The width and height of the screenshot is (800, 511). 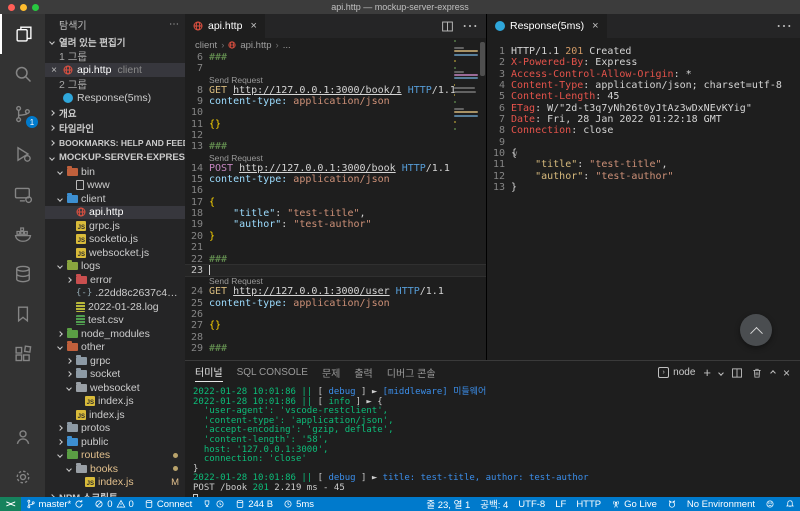 I want to click on code-line: 21, so click(x=335, y=247).